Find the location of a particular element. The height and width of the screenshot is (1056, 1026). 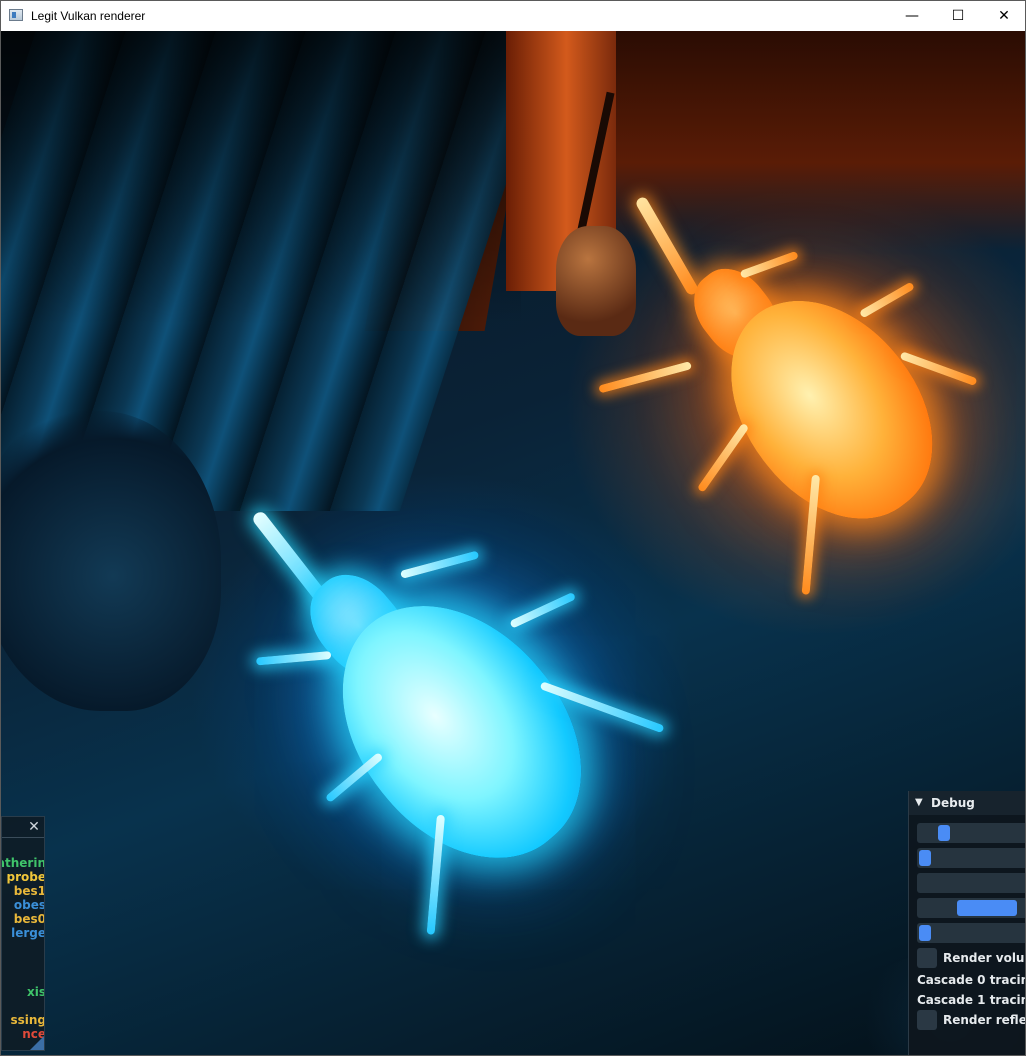

render-volume-toggle: Render volume is located at coordinates (971, 959).